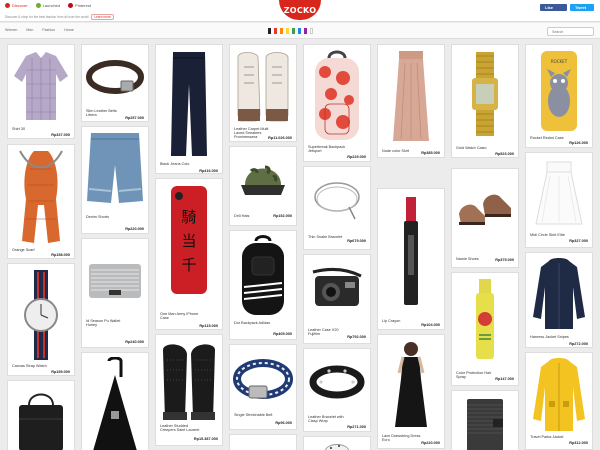 The image size is (600, 450). I want to click on product-card: Drill Hats Rp152.000, so click(263, 186).